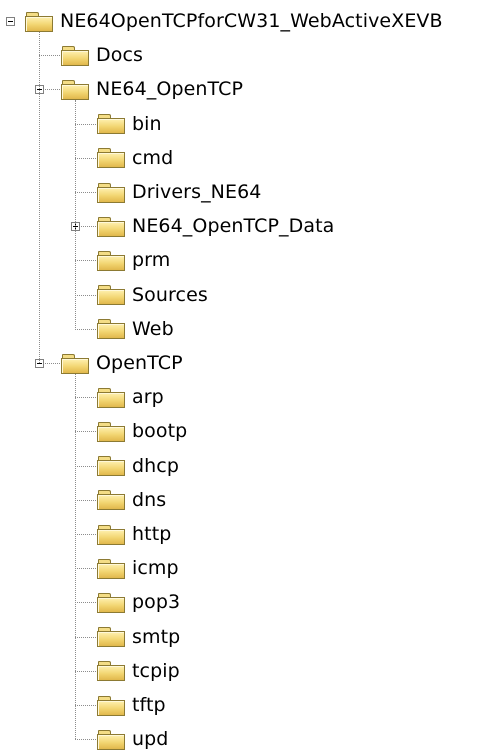 This screenshot has width=477, height=756. I want to click on tree-item-label: Sources, so click(170, 294).